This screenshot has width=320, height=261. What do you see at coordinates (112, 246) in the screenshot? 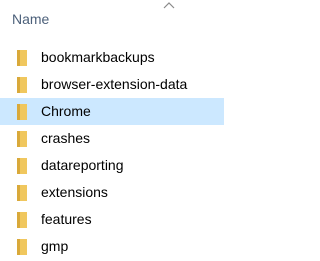
I see `list-item-gmp: gmp` at bounding box center [112, 246].